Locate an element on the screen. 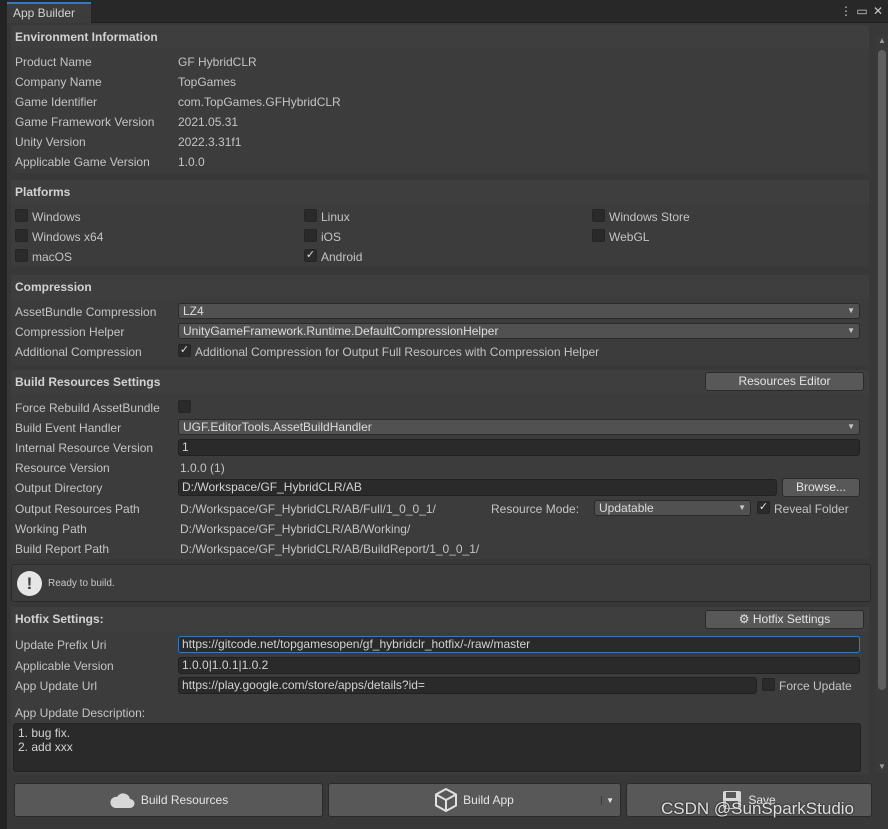  windows-x64-checkbox is located at coordinates (21, 235).